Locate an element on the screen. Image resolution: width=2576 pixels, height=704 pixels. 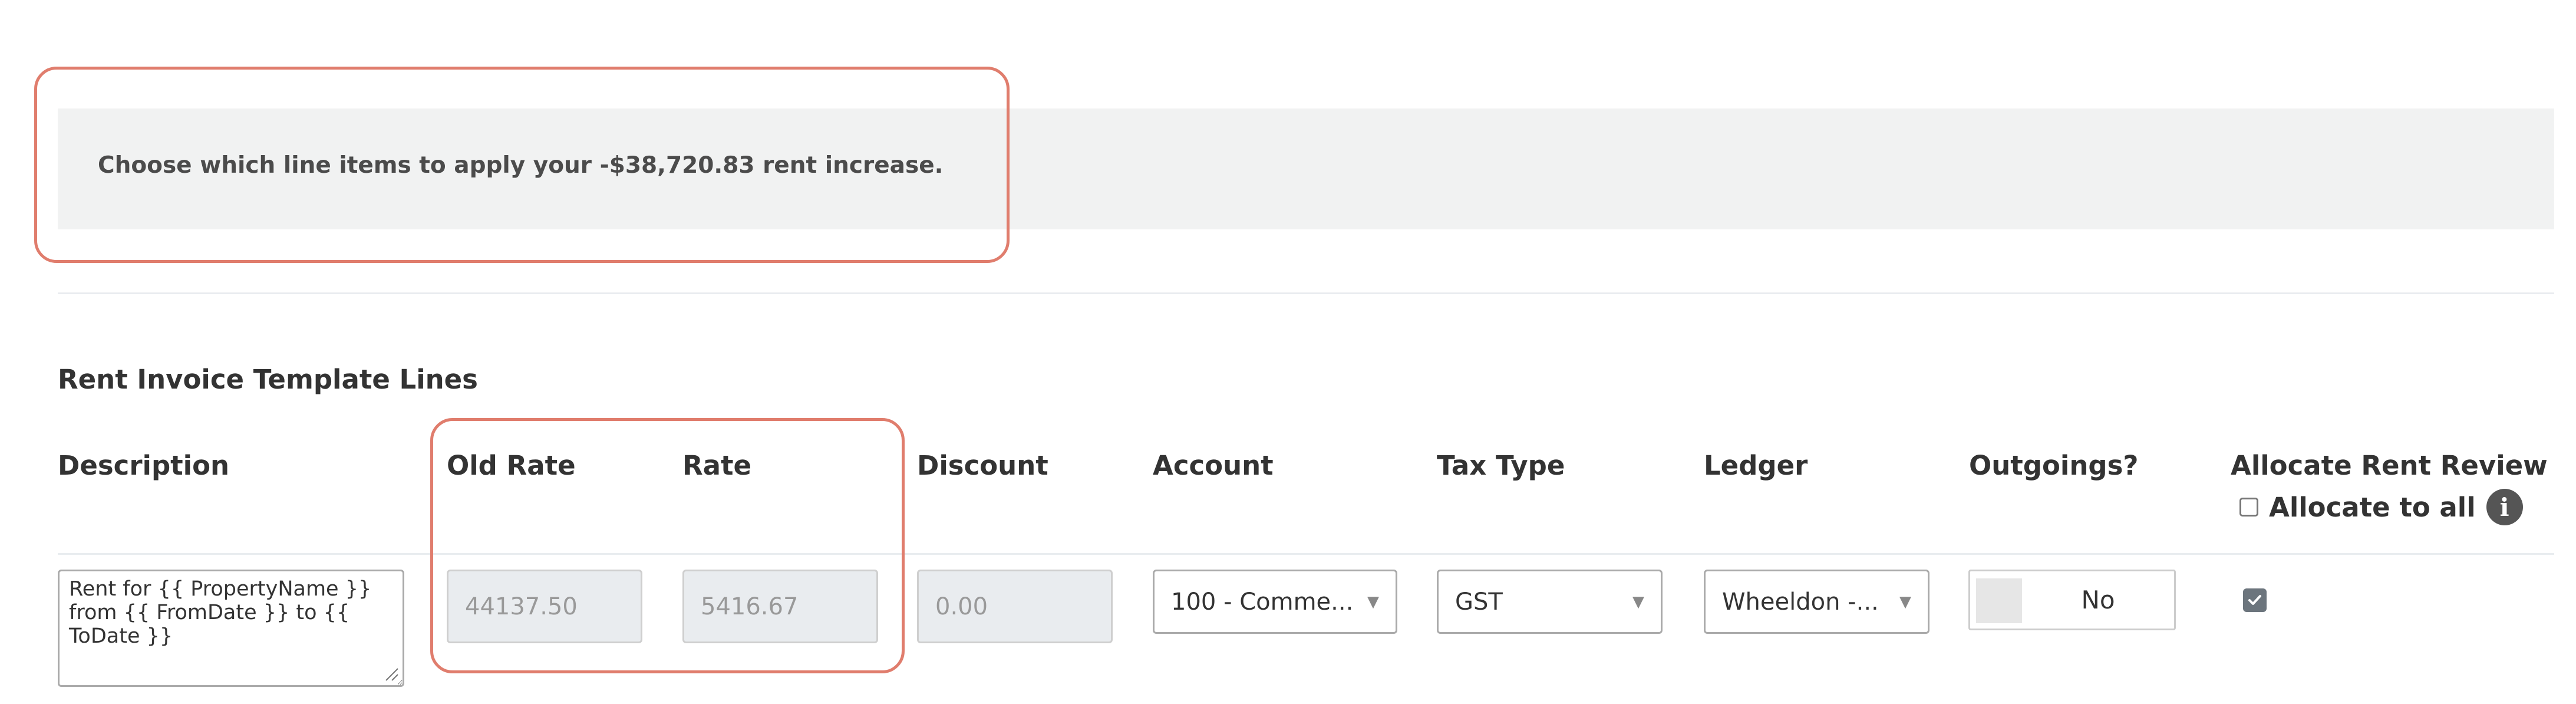
outgoings-toggle-label: No is located at coordinates (2098, 599).